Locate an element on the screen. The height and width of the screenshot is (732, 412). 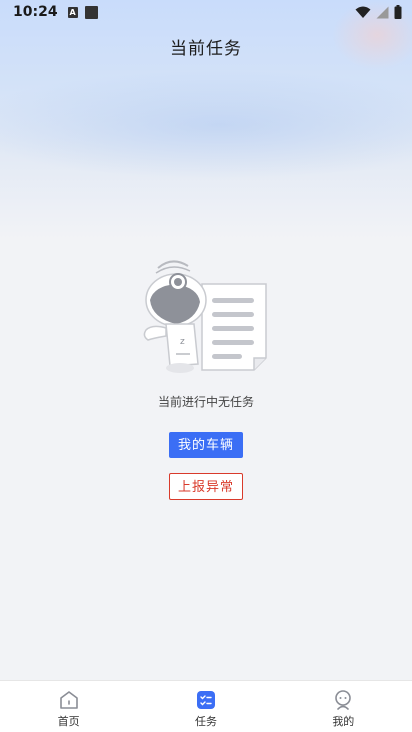
status-time: 10:24 is located at coordinates (35, 12).